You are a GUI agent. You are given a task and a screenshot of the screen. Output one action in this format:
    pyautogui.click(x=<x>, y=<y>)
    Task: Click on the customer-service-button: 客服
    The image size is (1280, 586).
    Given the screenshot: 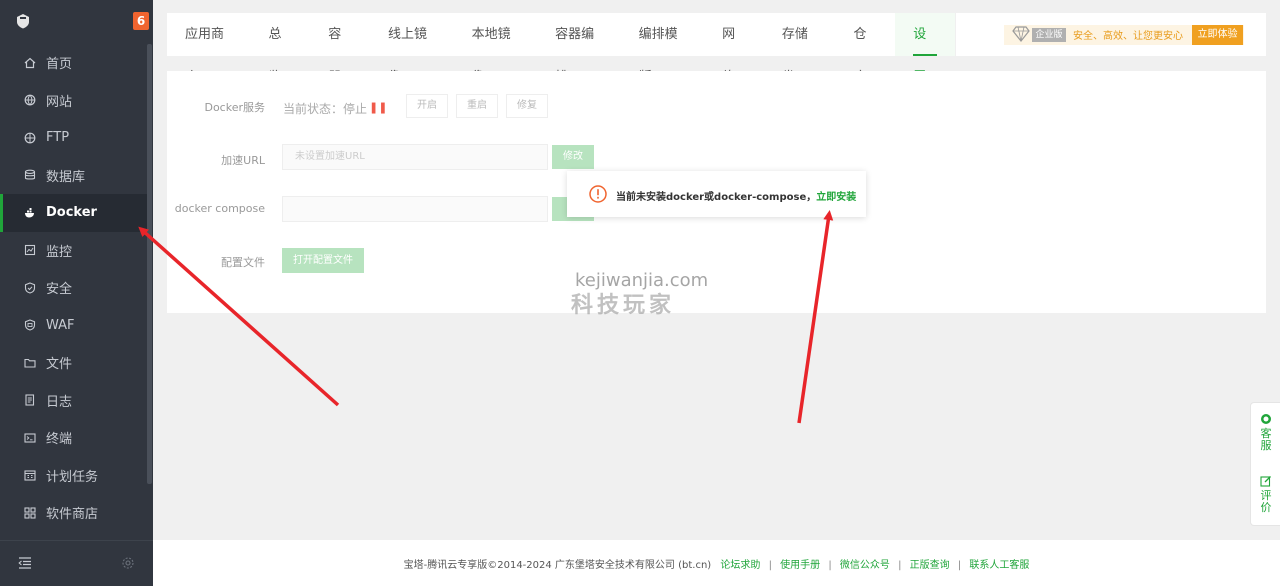 What is the action you would take?
    pyautogui.click(x=1265, y=432)
    